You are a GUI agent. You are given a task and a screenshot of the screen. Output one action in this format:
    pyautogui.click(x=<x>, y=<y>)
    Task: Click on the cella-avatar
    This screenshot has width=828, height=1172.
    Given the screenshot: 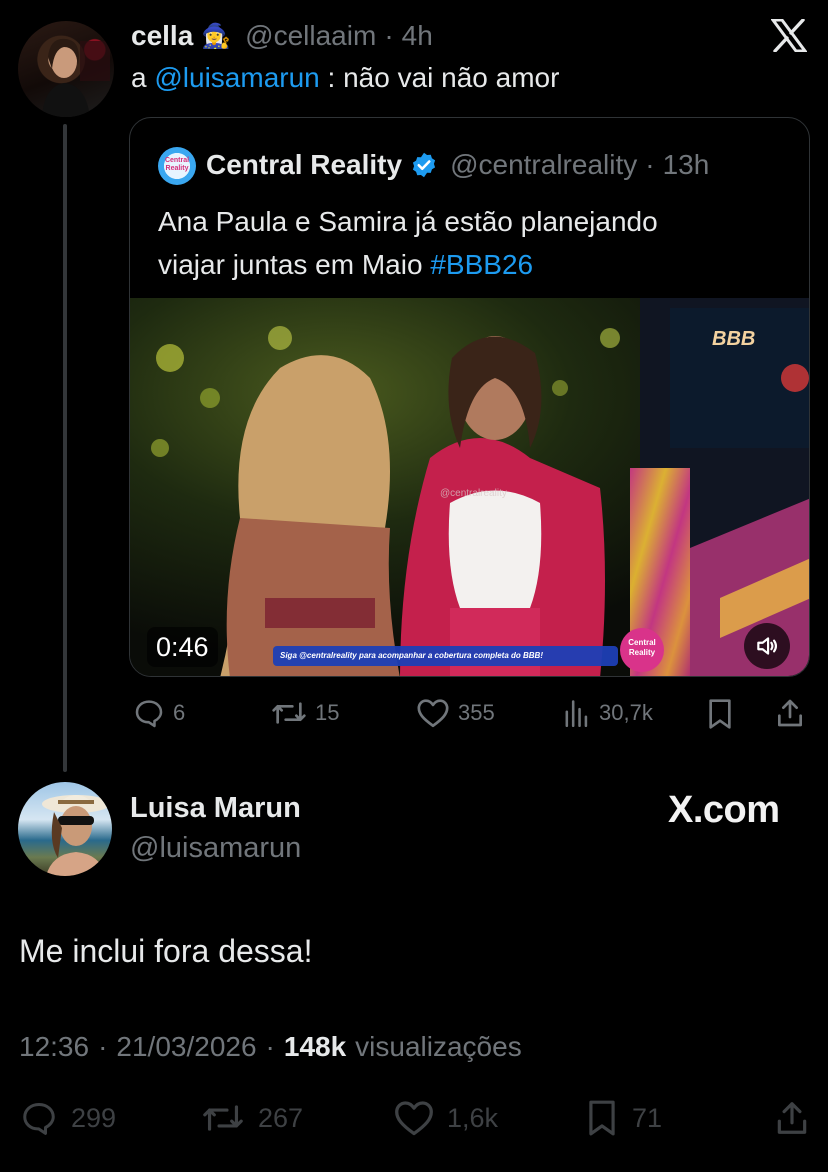 What is the action you would take?
    pyautogui.click(x=66, y=69)
    